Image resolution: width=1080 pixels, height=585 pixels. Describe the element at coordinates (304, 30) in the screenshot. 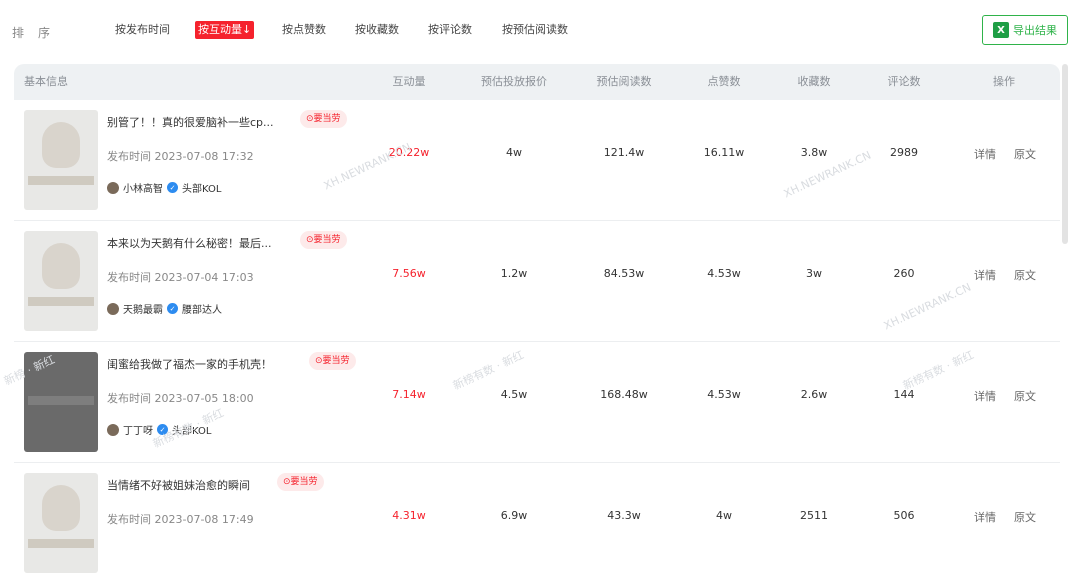

I see `sort-by-likes: 按点赞数` at that location.